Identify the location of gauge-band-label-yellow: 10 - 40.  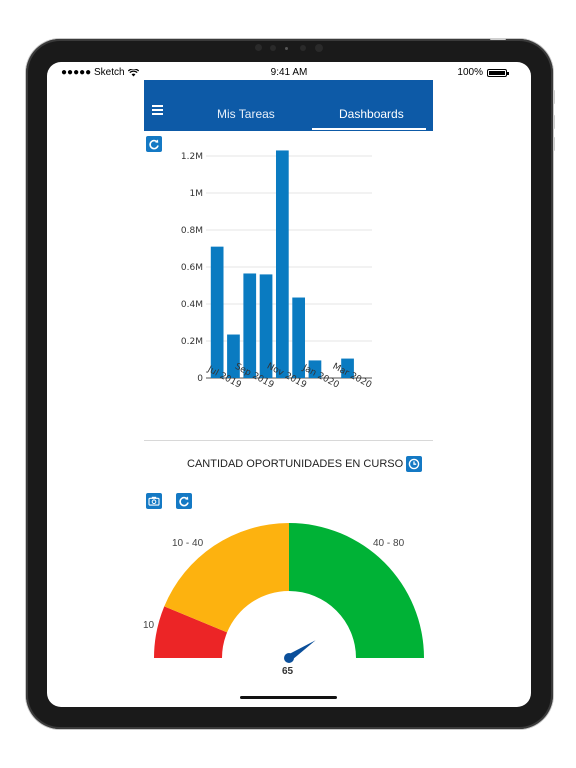
(188, 543).